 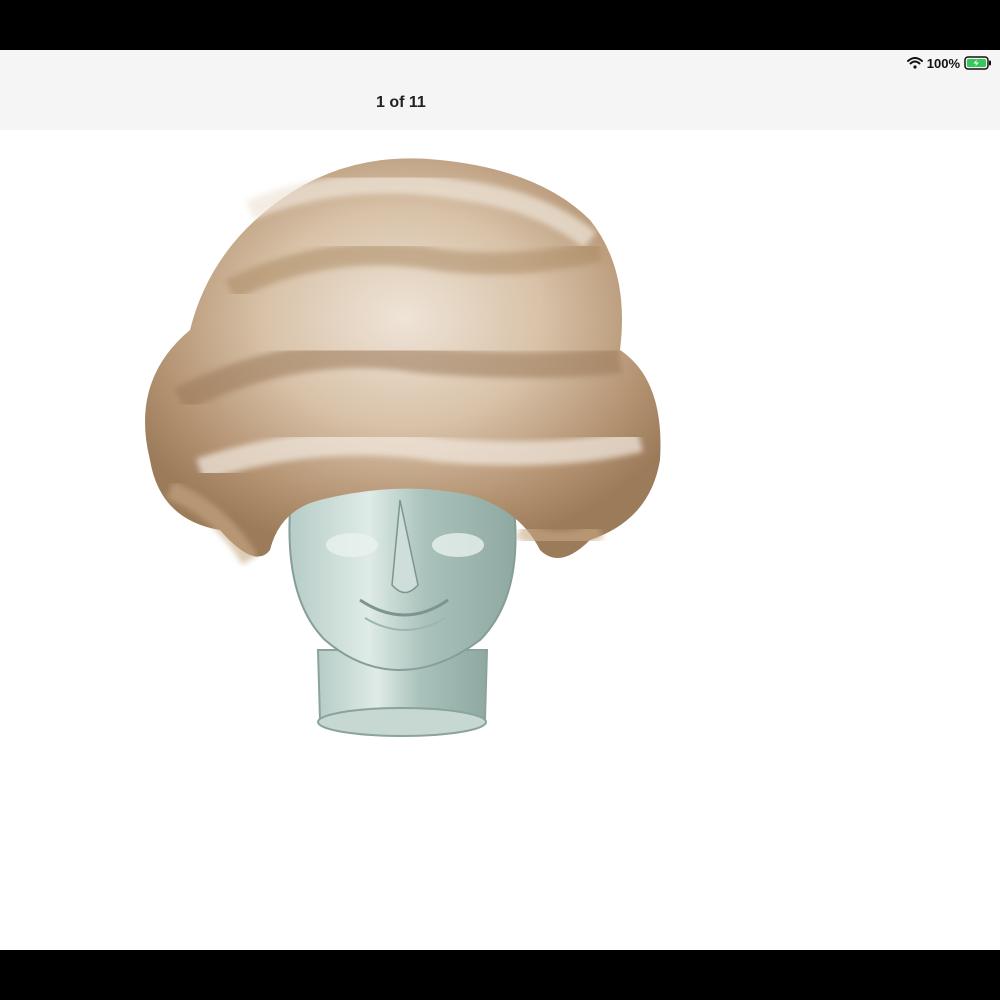 I want to click on wifi-icon, so click(x=914, y=63).